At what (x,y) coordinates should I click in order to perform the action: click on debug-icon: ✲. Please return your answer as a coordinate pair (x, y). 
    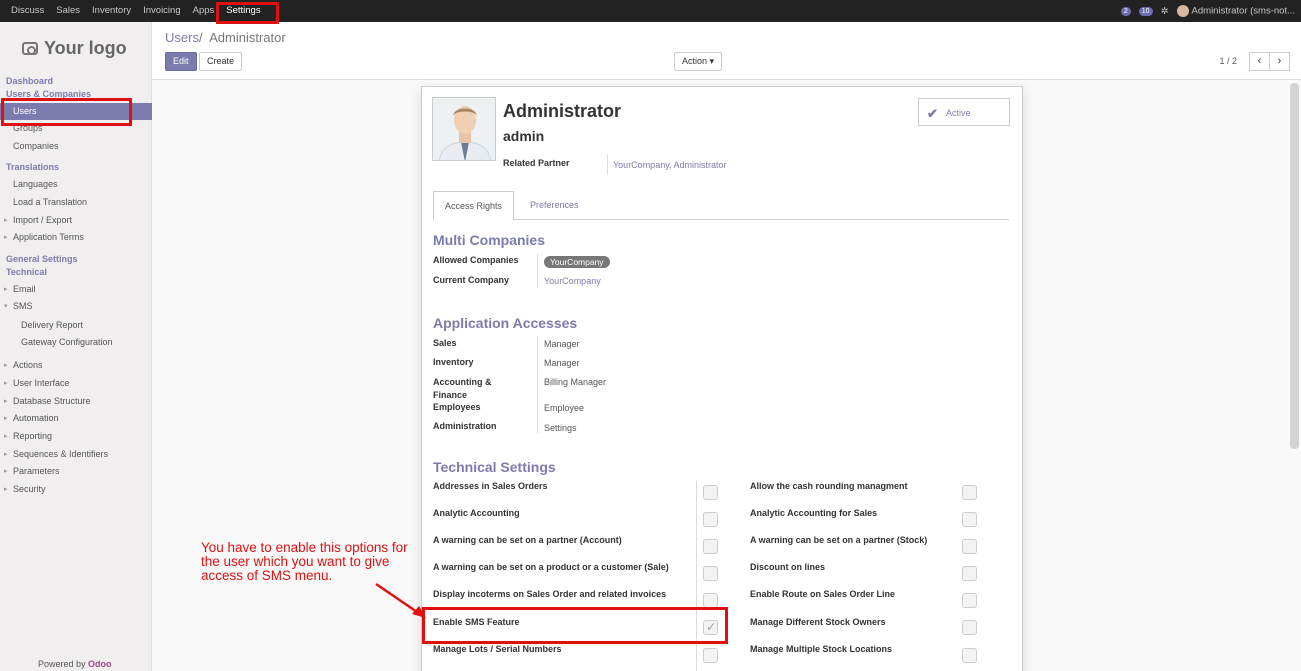
    Looking at the image, I should click on (1165, 11).